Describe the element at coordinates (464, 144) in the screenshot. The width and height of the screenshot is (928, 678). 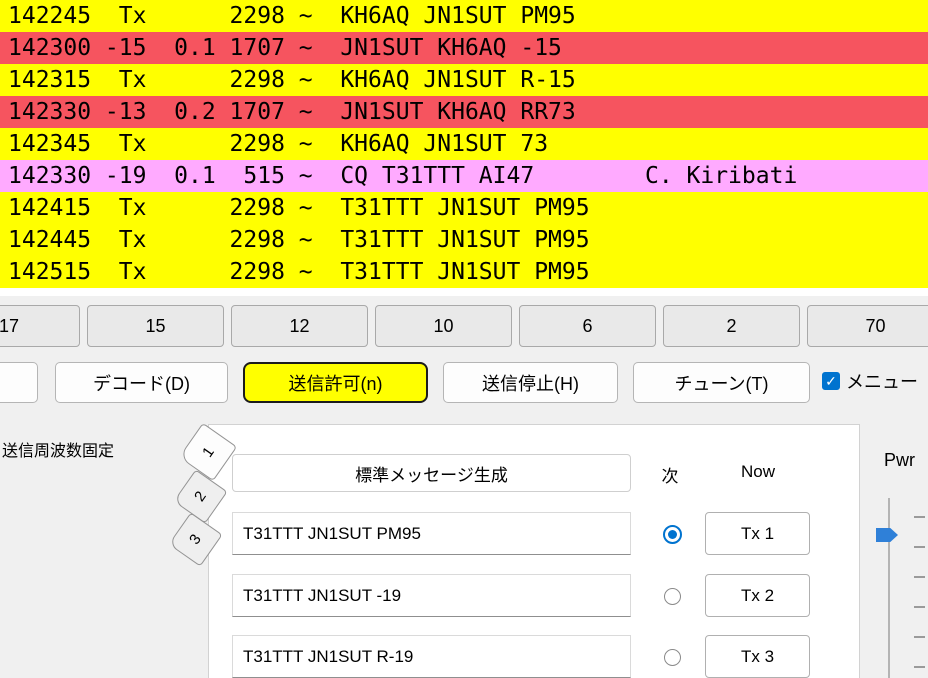
I see `decode-row: 142345 Tx 2298 ~ KH6AQ JN1SUT 73` at that location.